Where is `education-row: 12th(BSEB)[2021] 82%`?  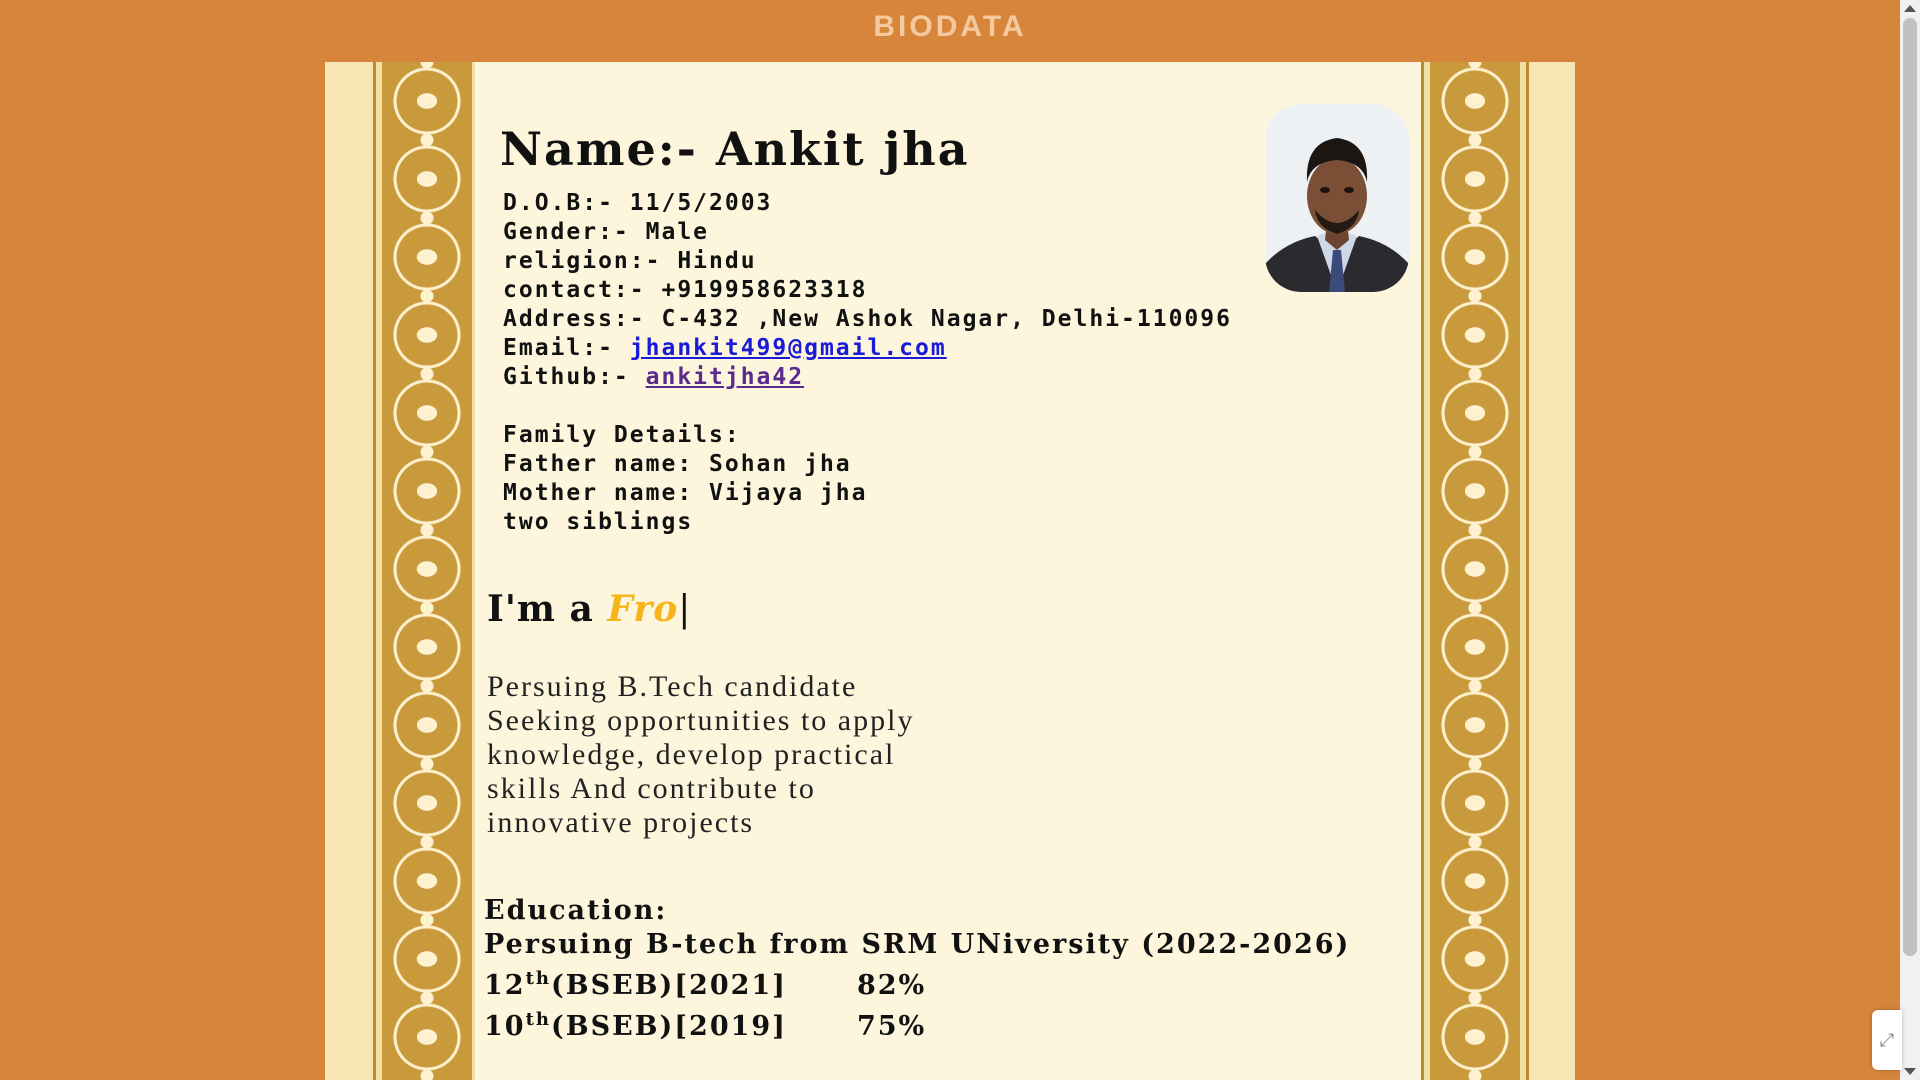 education-row: 12th(BSEB)[2021] 82% is located at coordinates (917, 982).